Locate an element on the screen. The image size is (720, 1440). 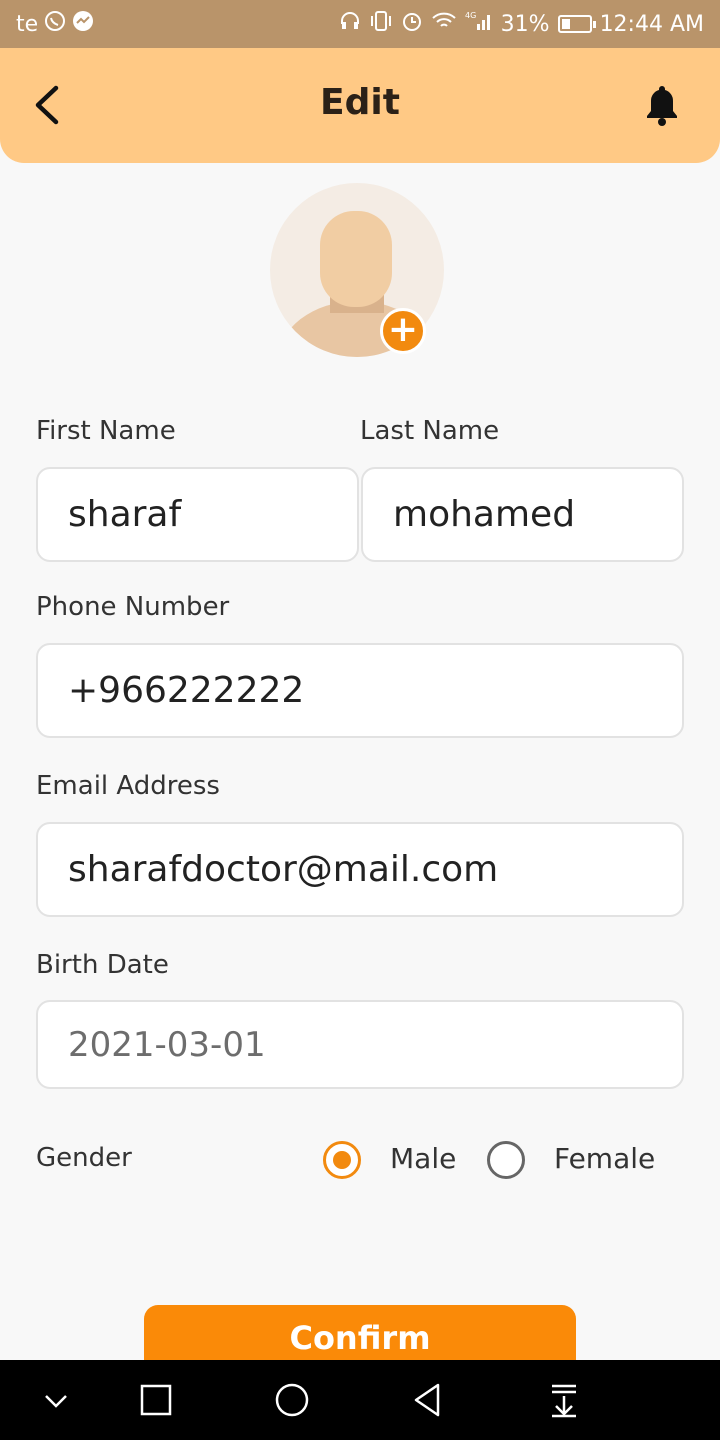
system-nav-bar is located at coordinates (360, 1400).